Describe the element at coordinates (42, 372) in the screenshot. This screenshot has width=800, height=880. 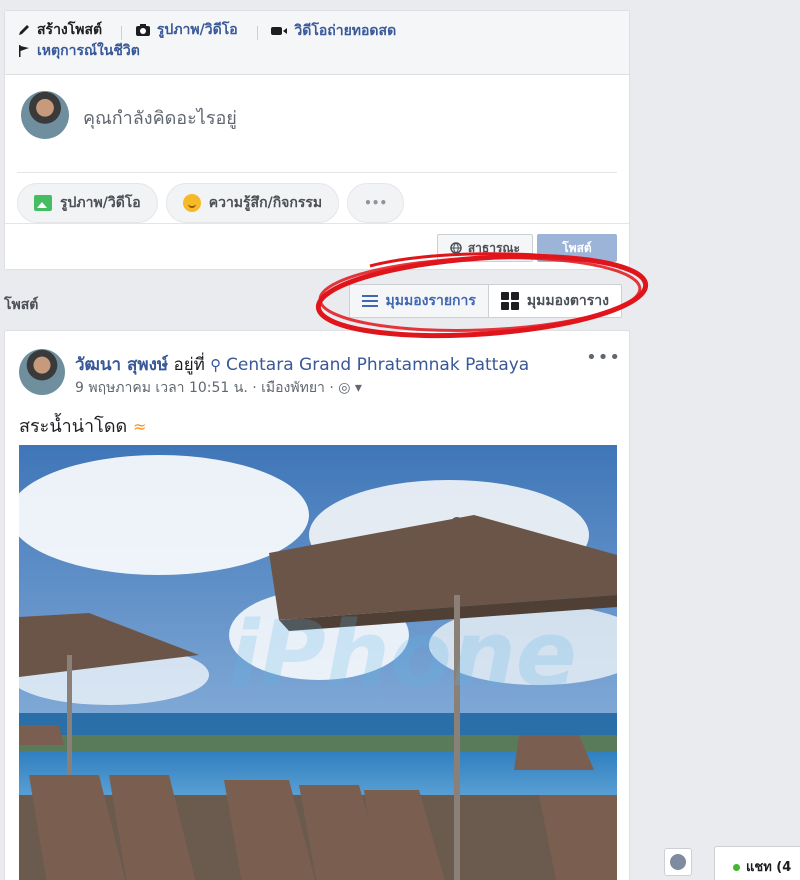
I see `post-author-avatar` at that location.